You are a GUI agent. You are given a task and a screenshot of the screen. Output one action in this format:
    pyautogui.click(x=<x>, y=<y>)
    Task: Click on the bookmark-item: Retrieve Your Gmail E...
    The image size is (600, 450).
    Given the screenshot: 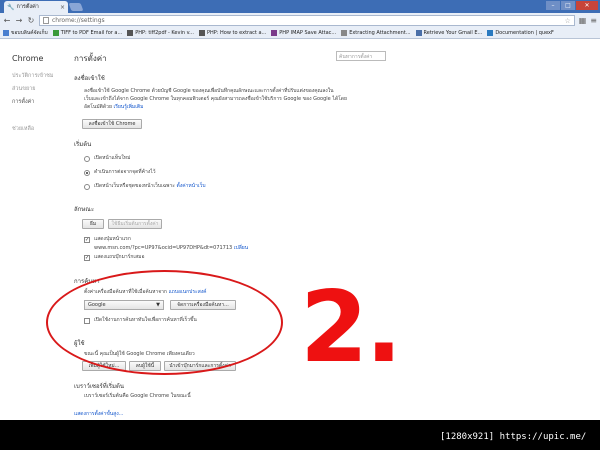 What is the action you would take?
    pyautogui.click(x=449, y=33)
    